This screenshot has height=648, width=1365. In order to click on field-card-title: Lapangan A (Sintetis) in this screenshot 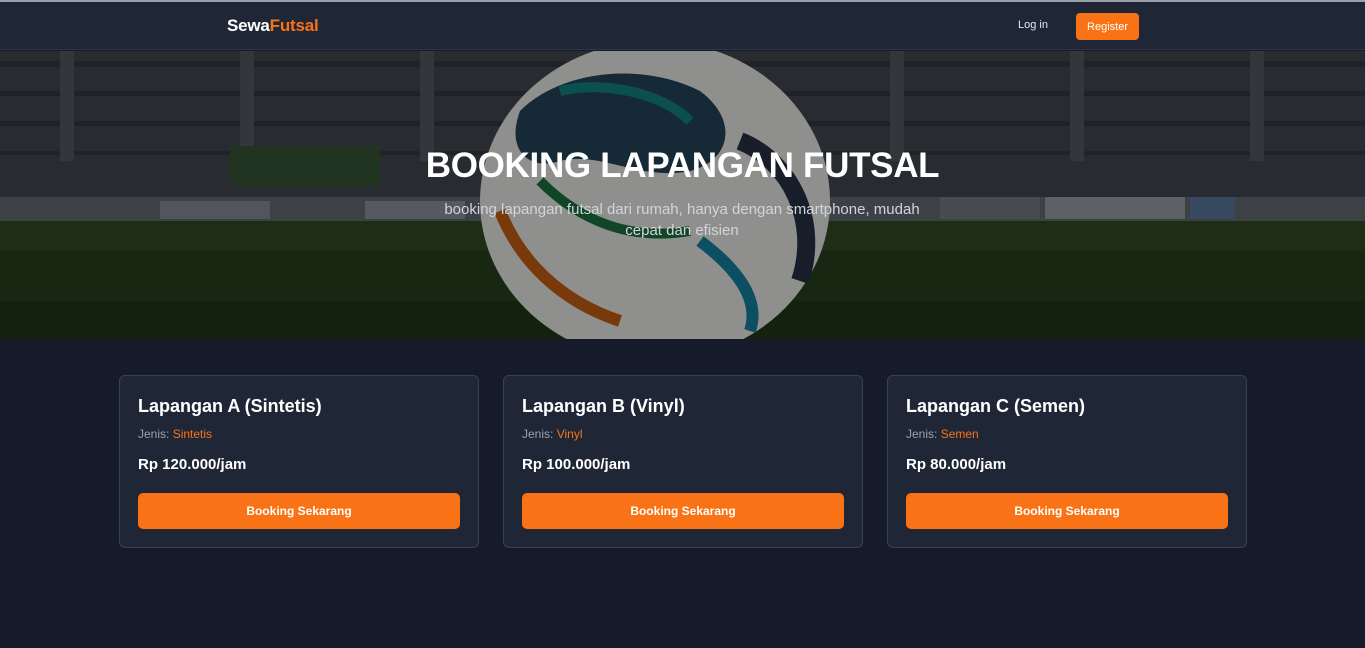, I will do `click(230, 406)`.